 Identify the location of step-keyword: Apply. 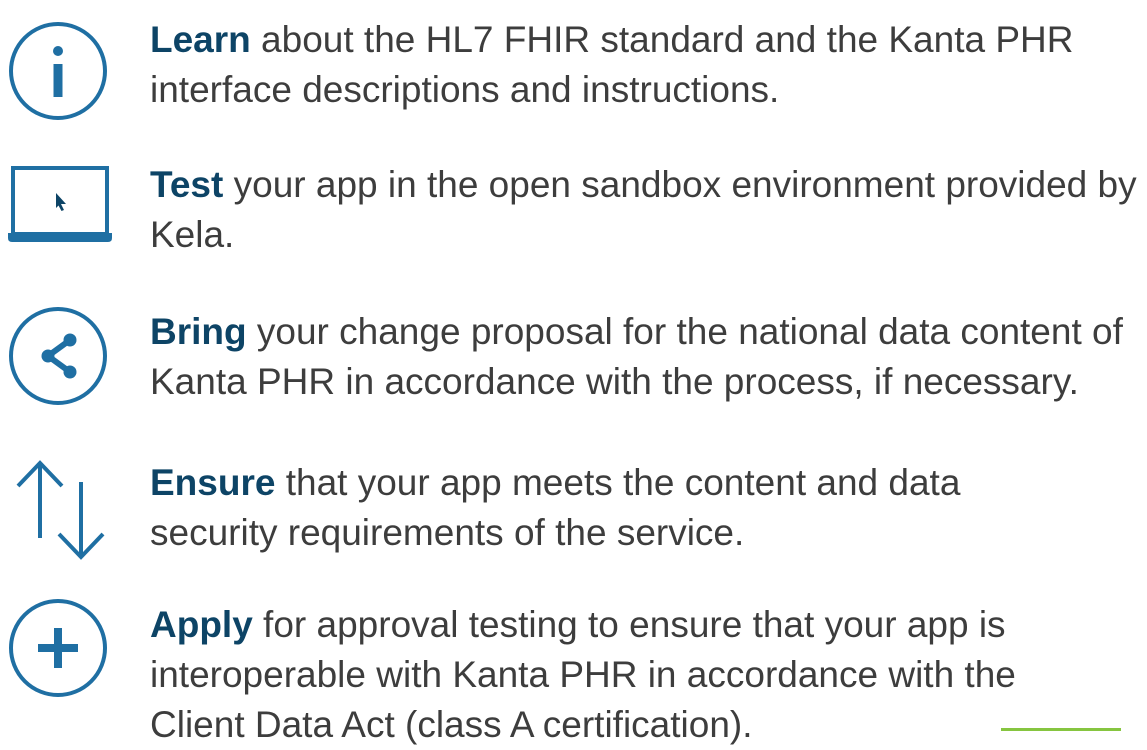
(201, 624).